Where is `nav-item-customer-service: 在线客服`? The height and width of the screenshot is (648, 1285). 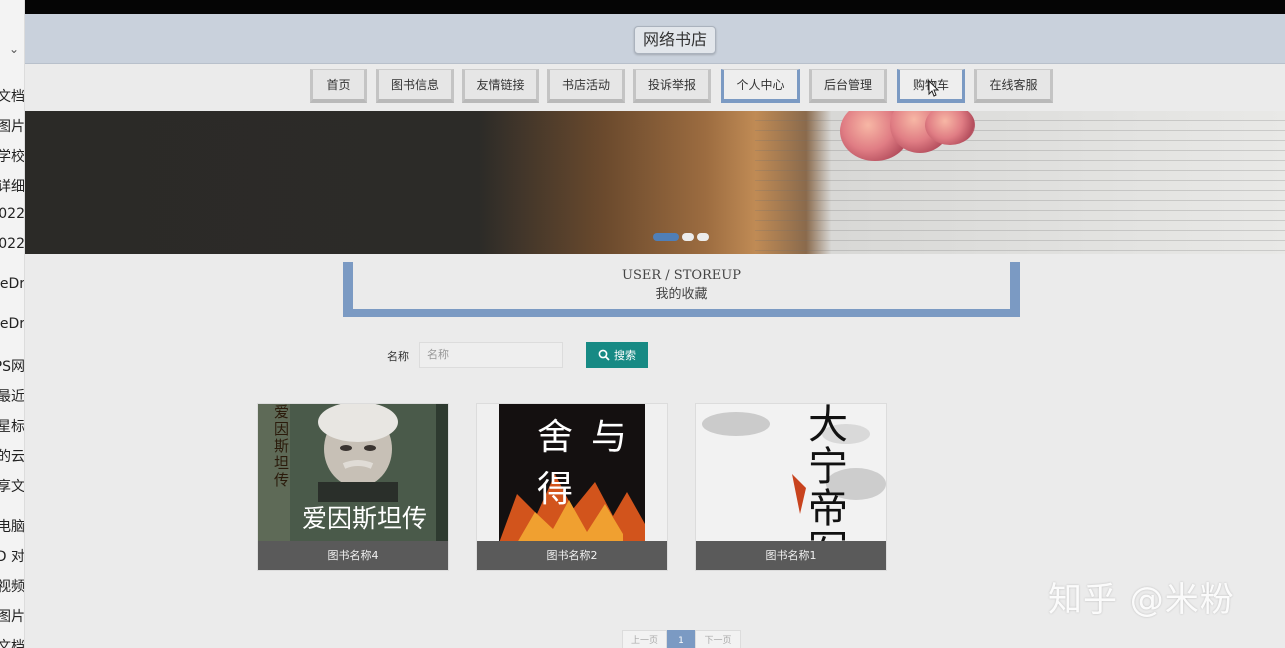 nav-item-customer-service: 在线客服 is located at coordinates (1013, 86).